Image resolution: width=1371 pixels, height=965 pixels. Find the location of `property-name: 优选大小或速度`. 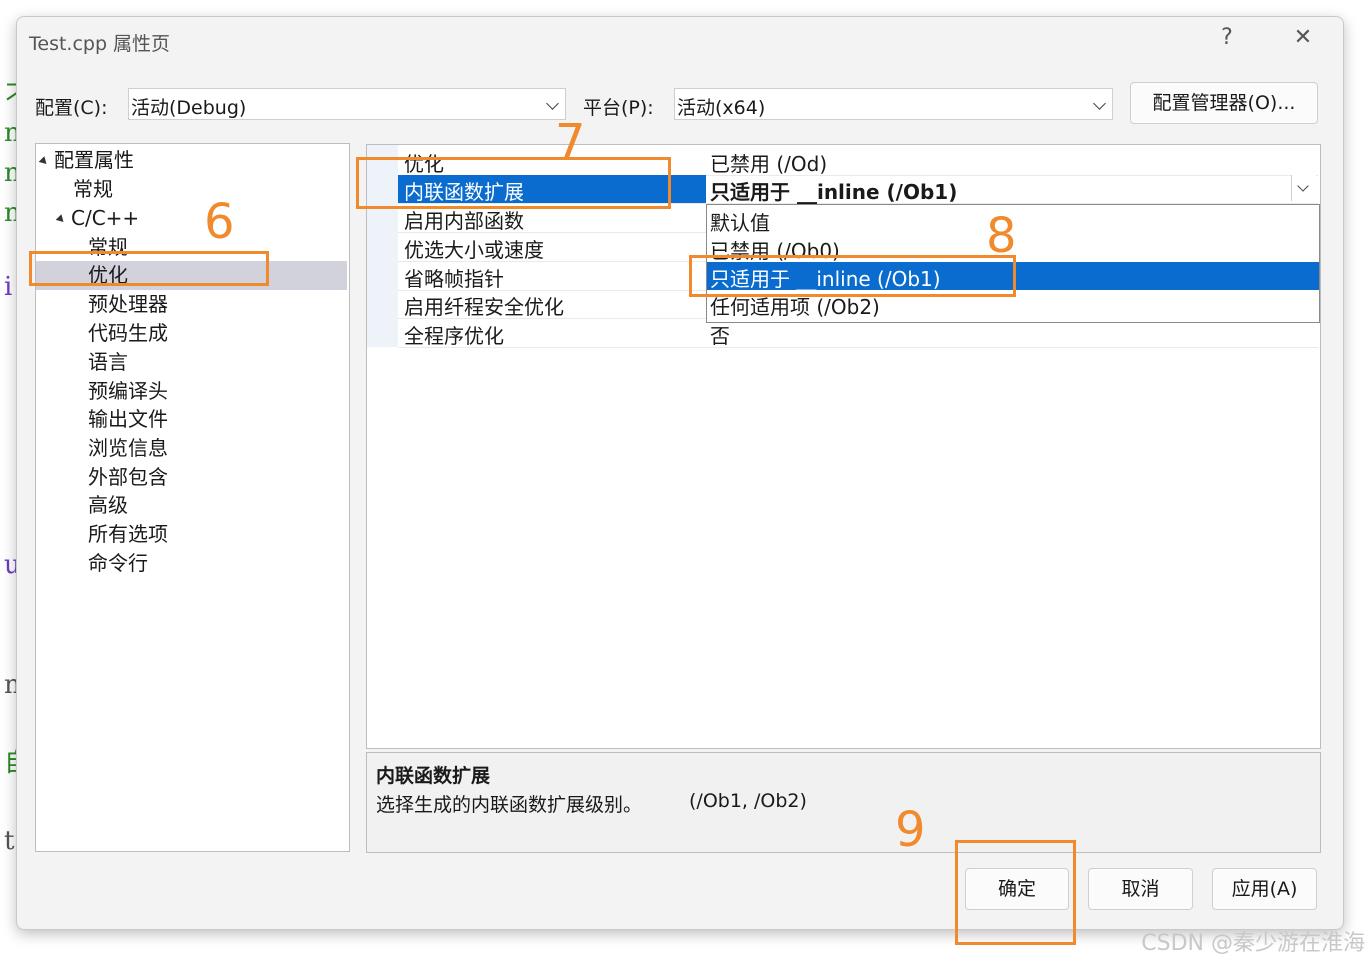

property-name: 优选大小或速度 is located at coordinates (474, 250).